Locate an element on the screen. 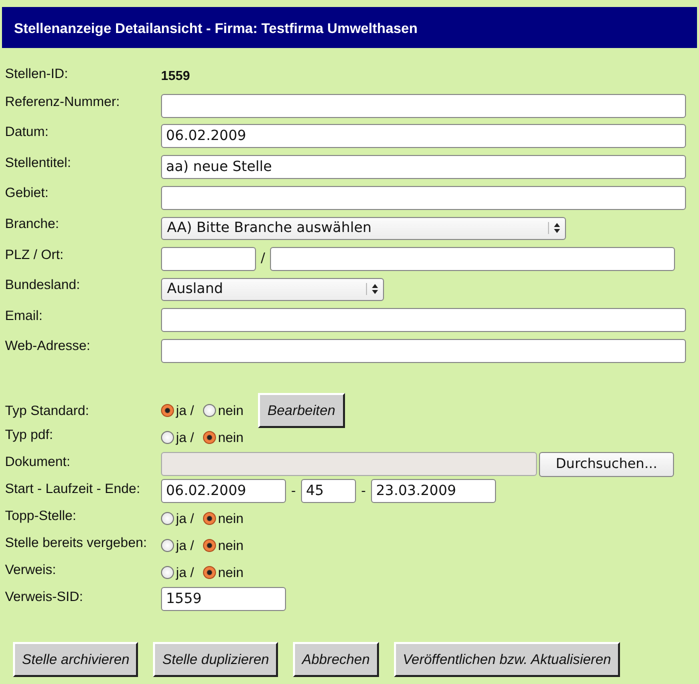 This screenshot has height=684, width=699. field-label: Typ pdf: is located at coordinates (29, 434).